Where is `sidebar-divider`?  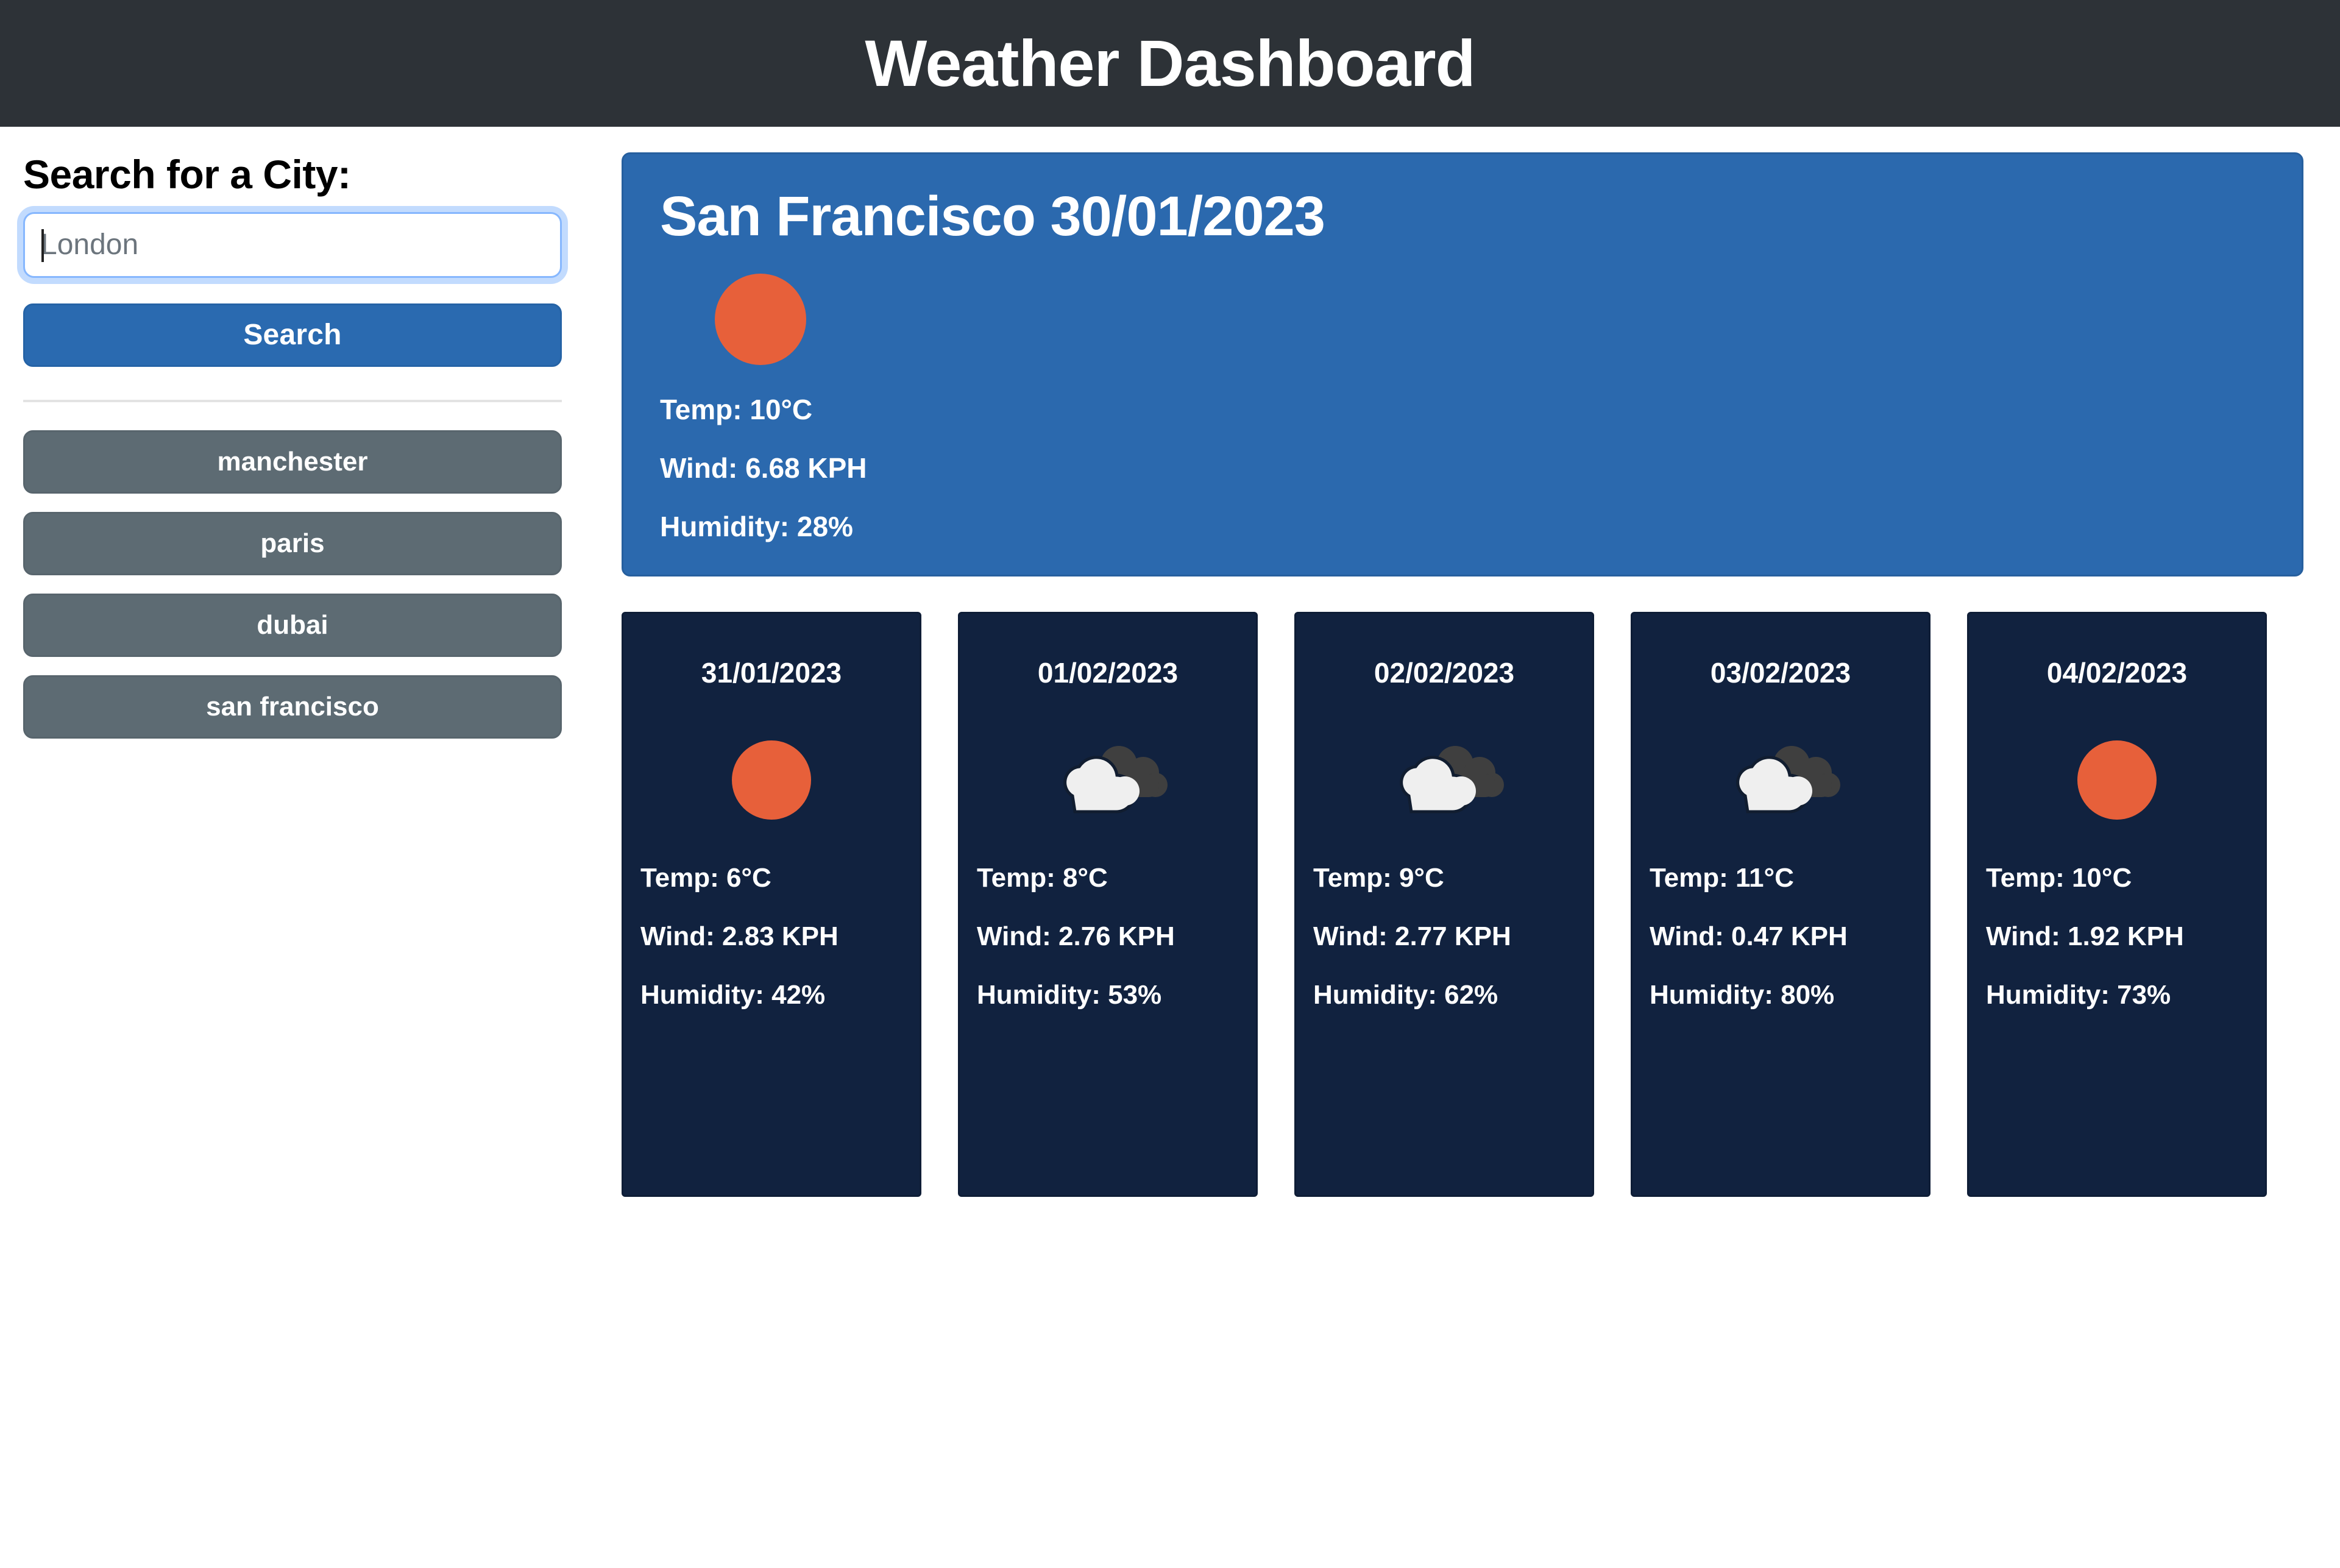
sidebar-divider is located at coordinates (292, 400).